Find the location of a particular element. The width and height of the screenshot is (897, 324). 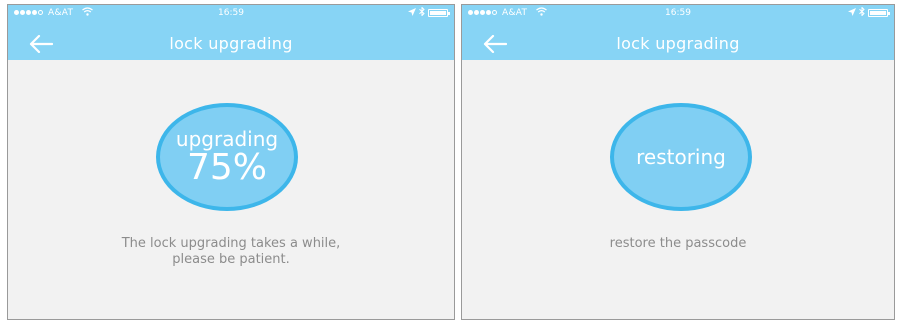

restore-message: restore the passcode is located at coordinates (678, 244).